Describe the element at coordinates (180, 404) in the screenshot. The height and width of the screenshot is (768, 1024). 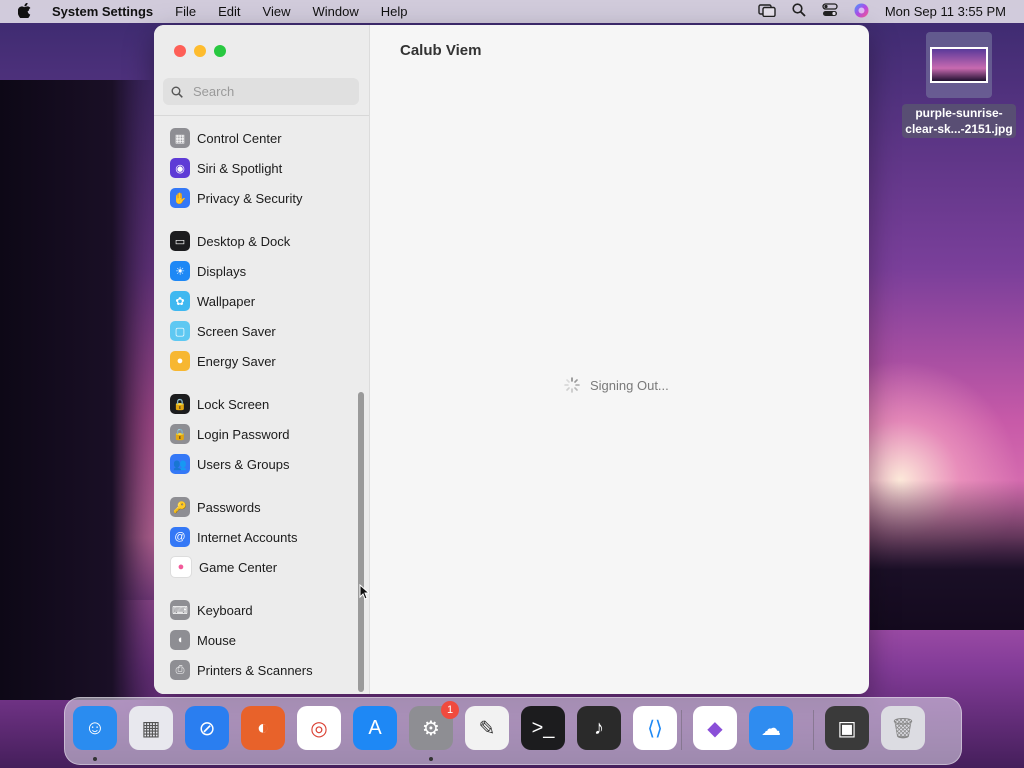
I see `lock-icon: 🔒` at that location.